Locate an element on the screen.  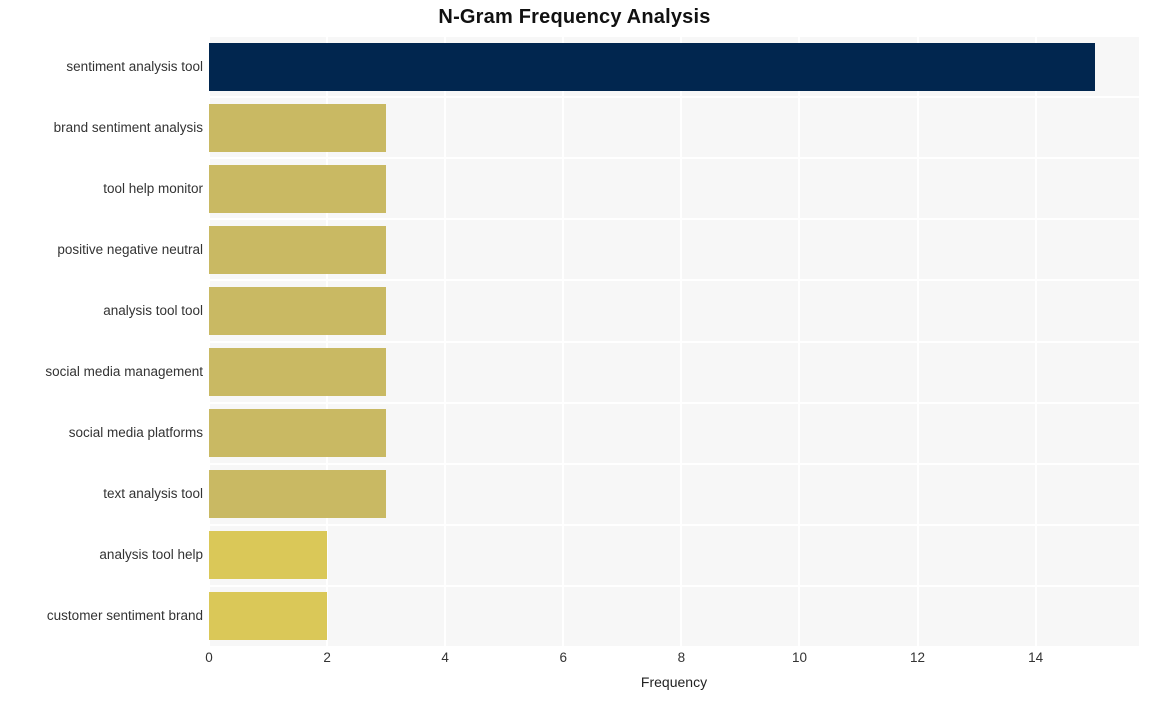
x-axis-tick-label: 6 is located at coordinates (563, 657).